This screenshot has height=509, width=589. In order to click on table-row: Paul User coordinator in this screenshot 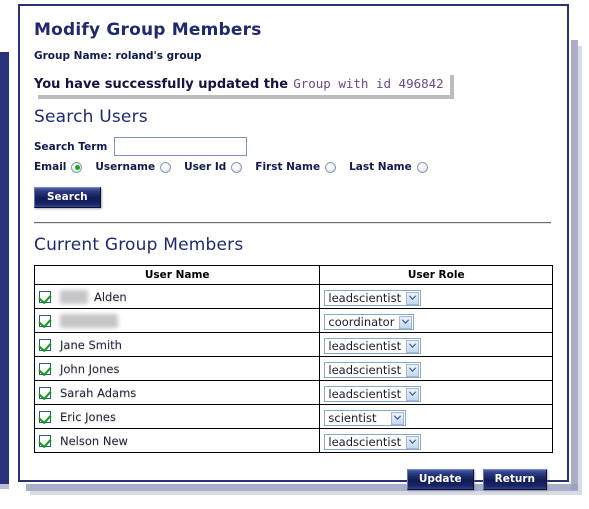, I will do `click(293, 320)`.